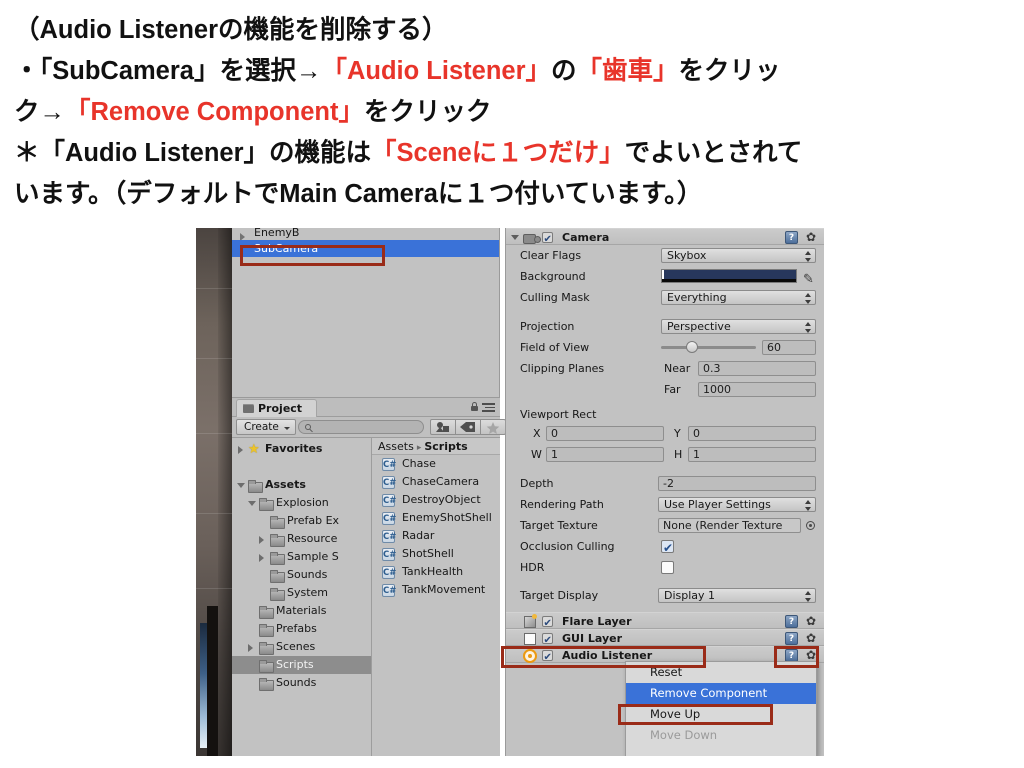 This screenshot has width=1024, height=768. Describe the element at coordinates (266, 427) in the screenshot. I see `create-button: Create` at that location.